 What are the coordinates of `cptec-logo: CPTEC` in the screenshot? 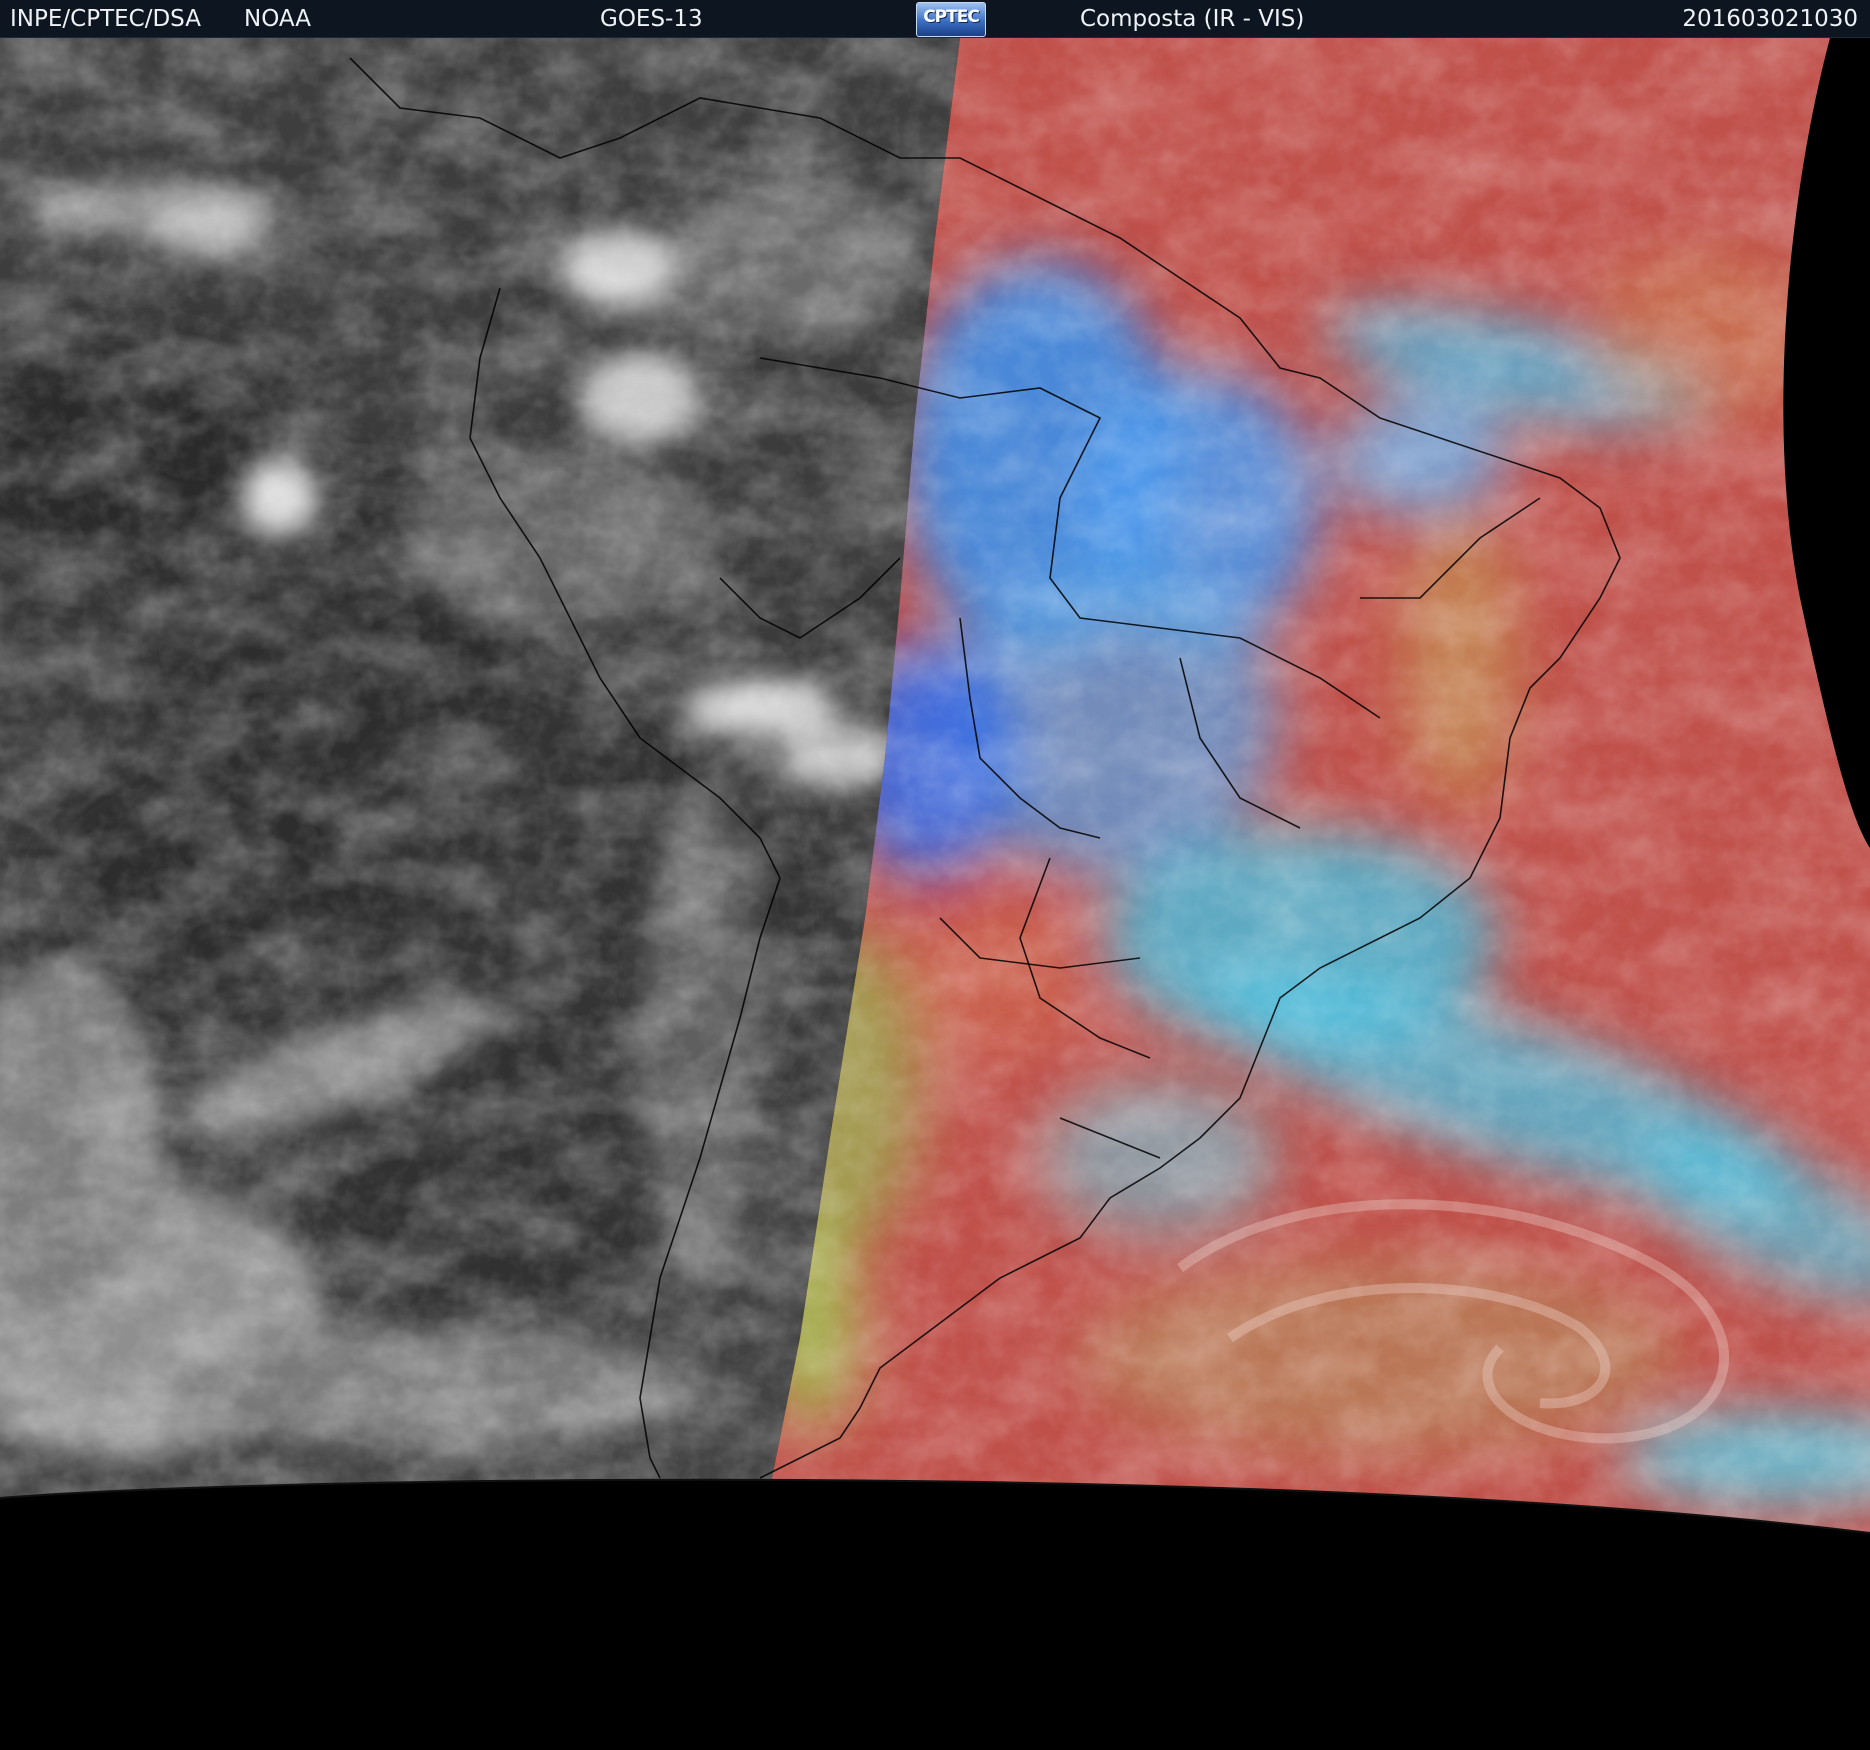 It's located at (951, 19).